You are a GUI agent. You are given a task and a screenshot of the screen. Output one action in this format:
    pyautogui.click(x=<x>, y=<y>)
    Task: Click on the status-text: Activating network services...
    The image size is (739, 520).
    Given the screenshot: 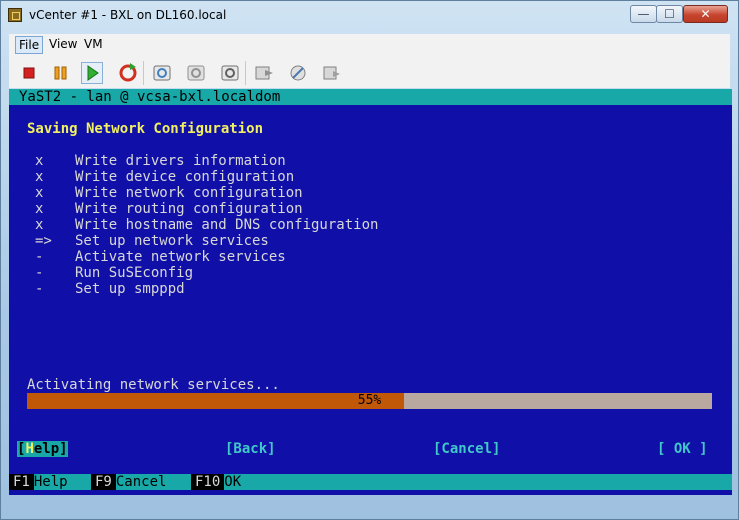 What is the action you would take?
    pyautogui.click(x=153, y=385)
    